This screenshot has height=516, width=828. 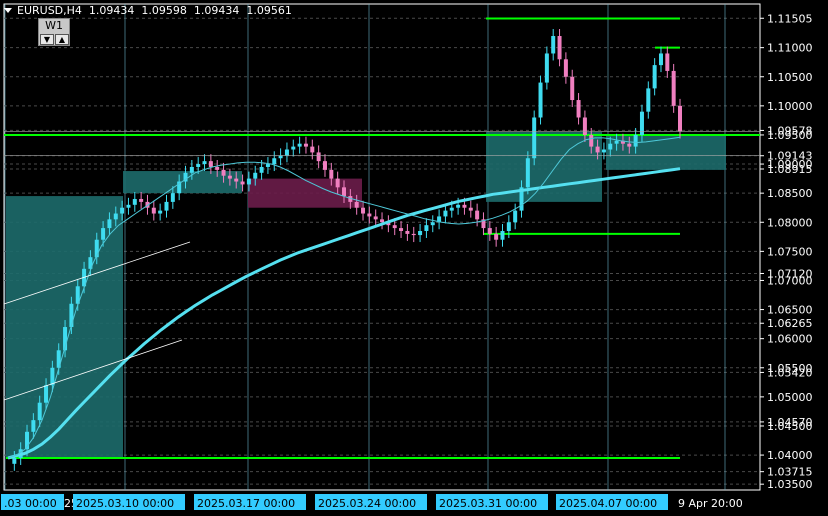 I want to click on period-up-button: ▲, so click(x=62, y=39).